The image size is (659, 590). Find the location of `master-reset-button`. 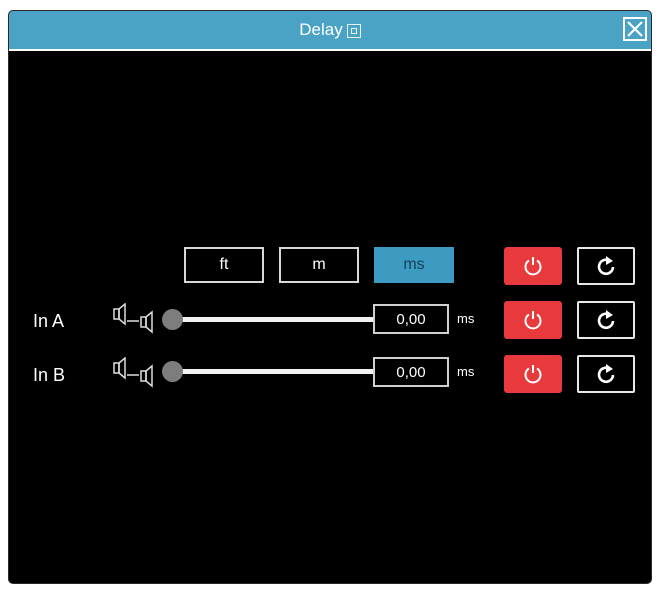

master-reset-button is located at coordinates (606, 266).